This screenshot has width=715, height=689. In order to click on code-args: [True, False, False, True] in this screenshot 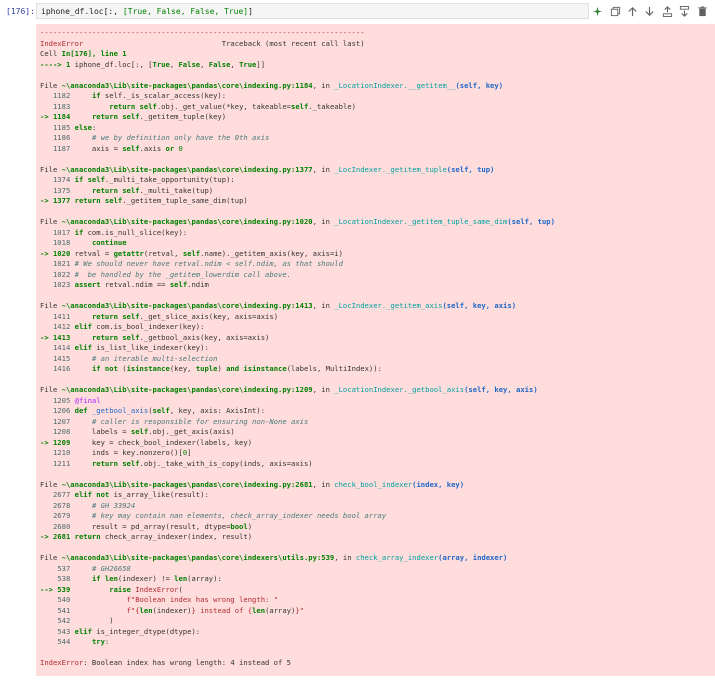, I will do `click(185, 11)`.